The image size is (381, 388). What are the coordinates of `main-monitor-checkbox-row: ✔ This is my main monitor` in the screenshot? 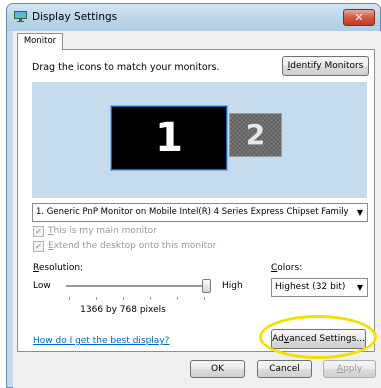 It's located at (95, 231).